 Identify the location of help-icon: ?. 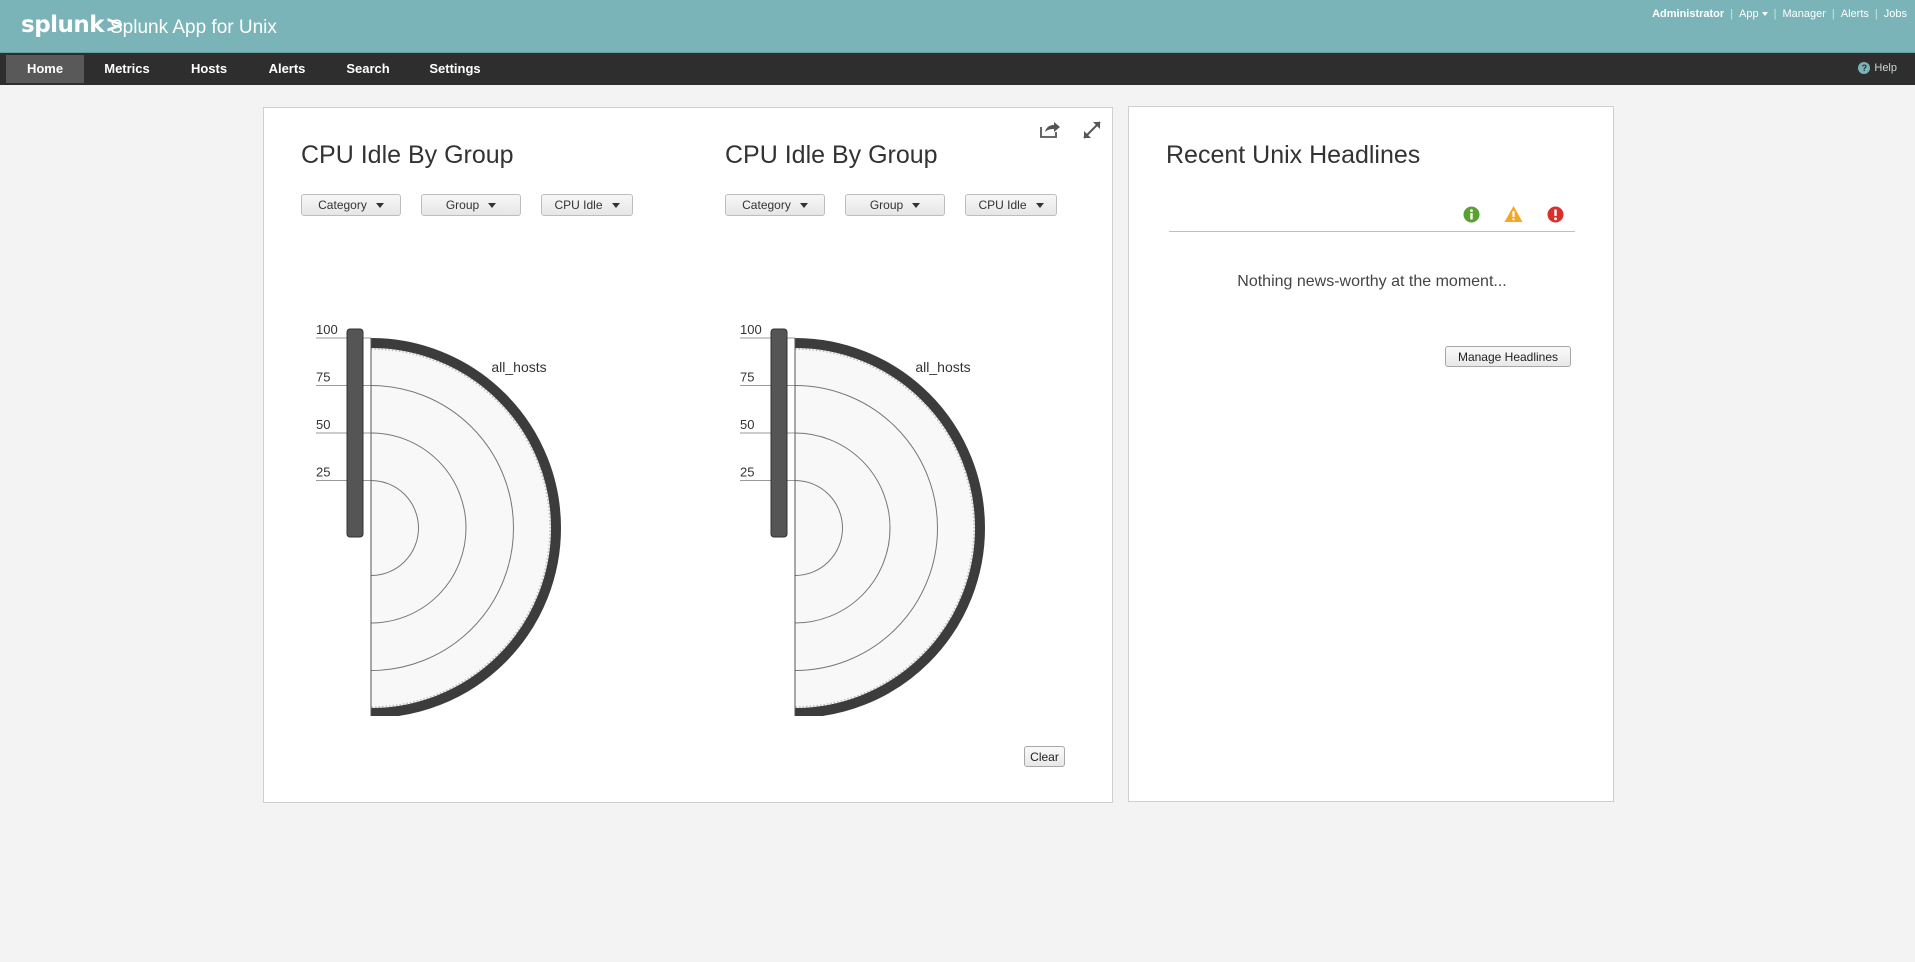
(1864, 68).